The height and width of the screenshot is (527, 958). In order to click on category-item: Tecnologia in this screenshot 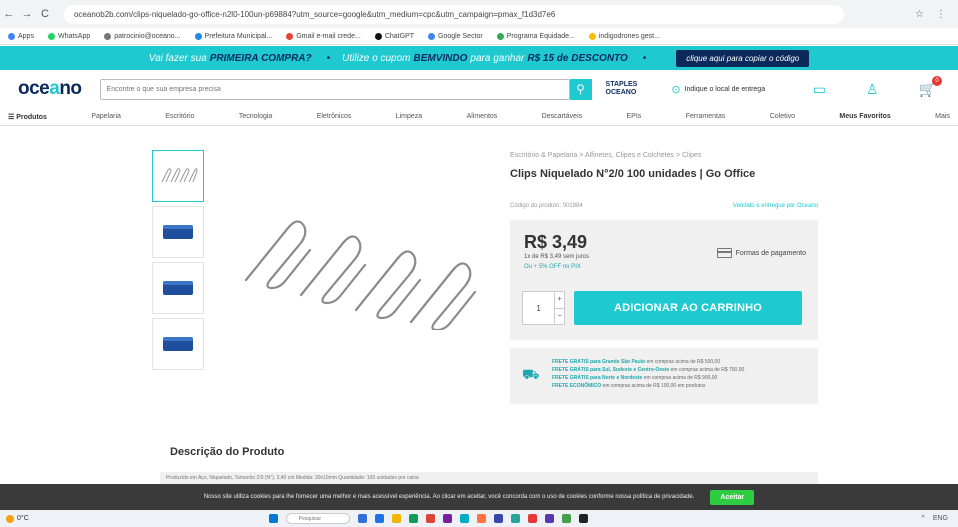, I will do `click(255, 116)`.